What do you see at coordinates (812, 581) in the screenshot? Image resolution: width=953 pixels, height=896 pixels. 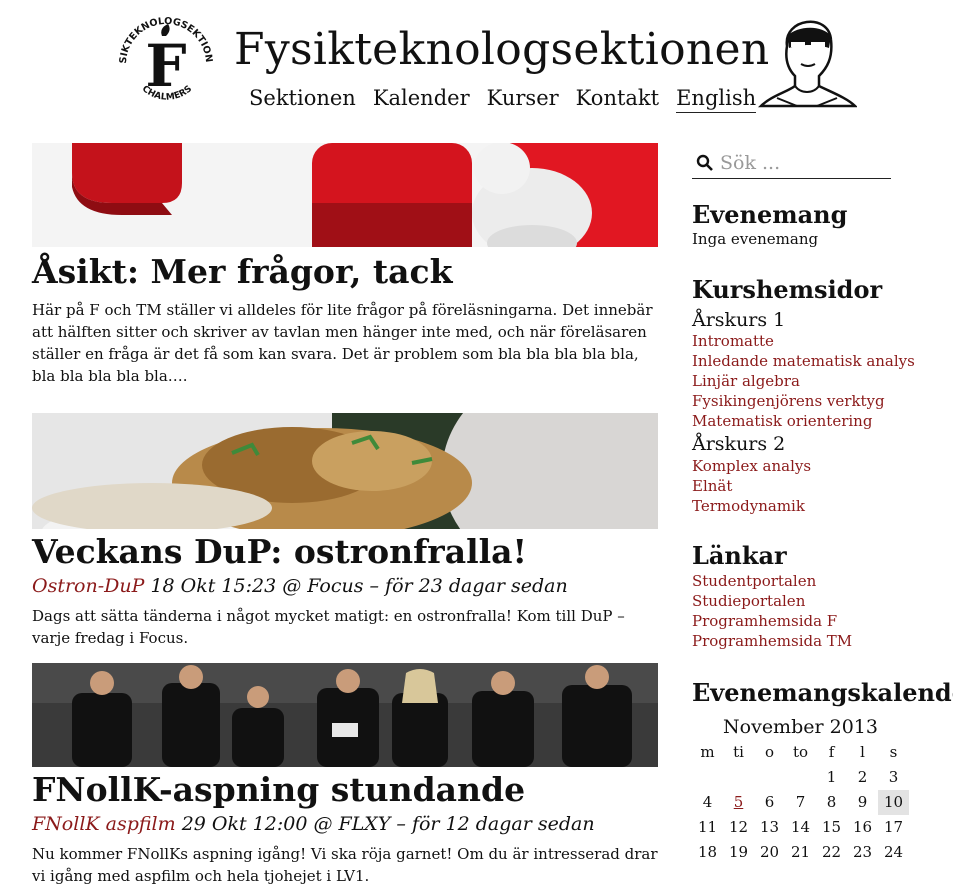 I see `external-link: Studentportalen` at bounding box center [812, 581].